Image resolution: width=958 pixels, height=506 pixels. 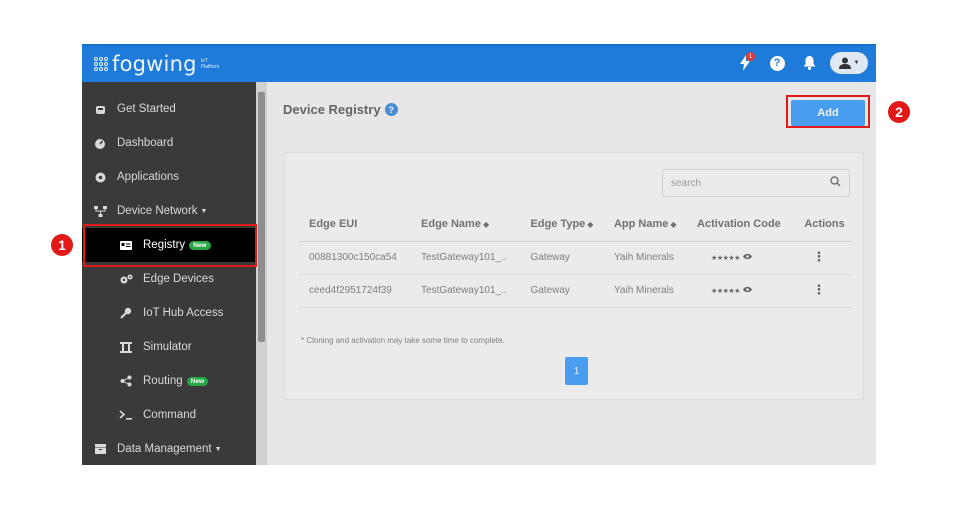 What do you see at coordinates (100, 449) in the screenshot?
I see `database-icon` at bounding box center [100, 449].